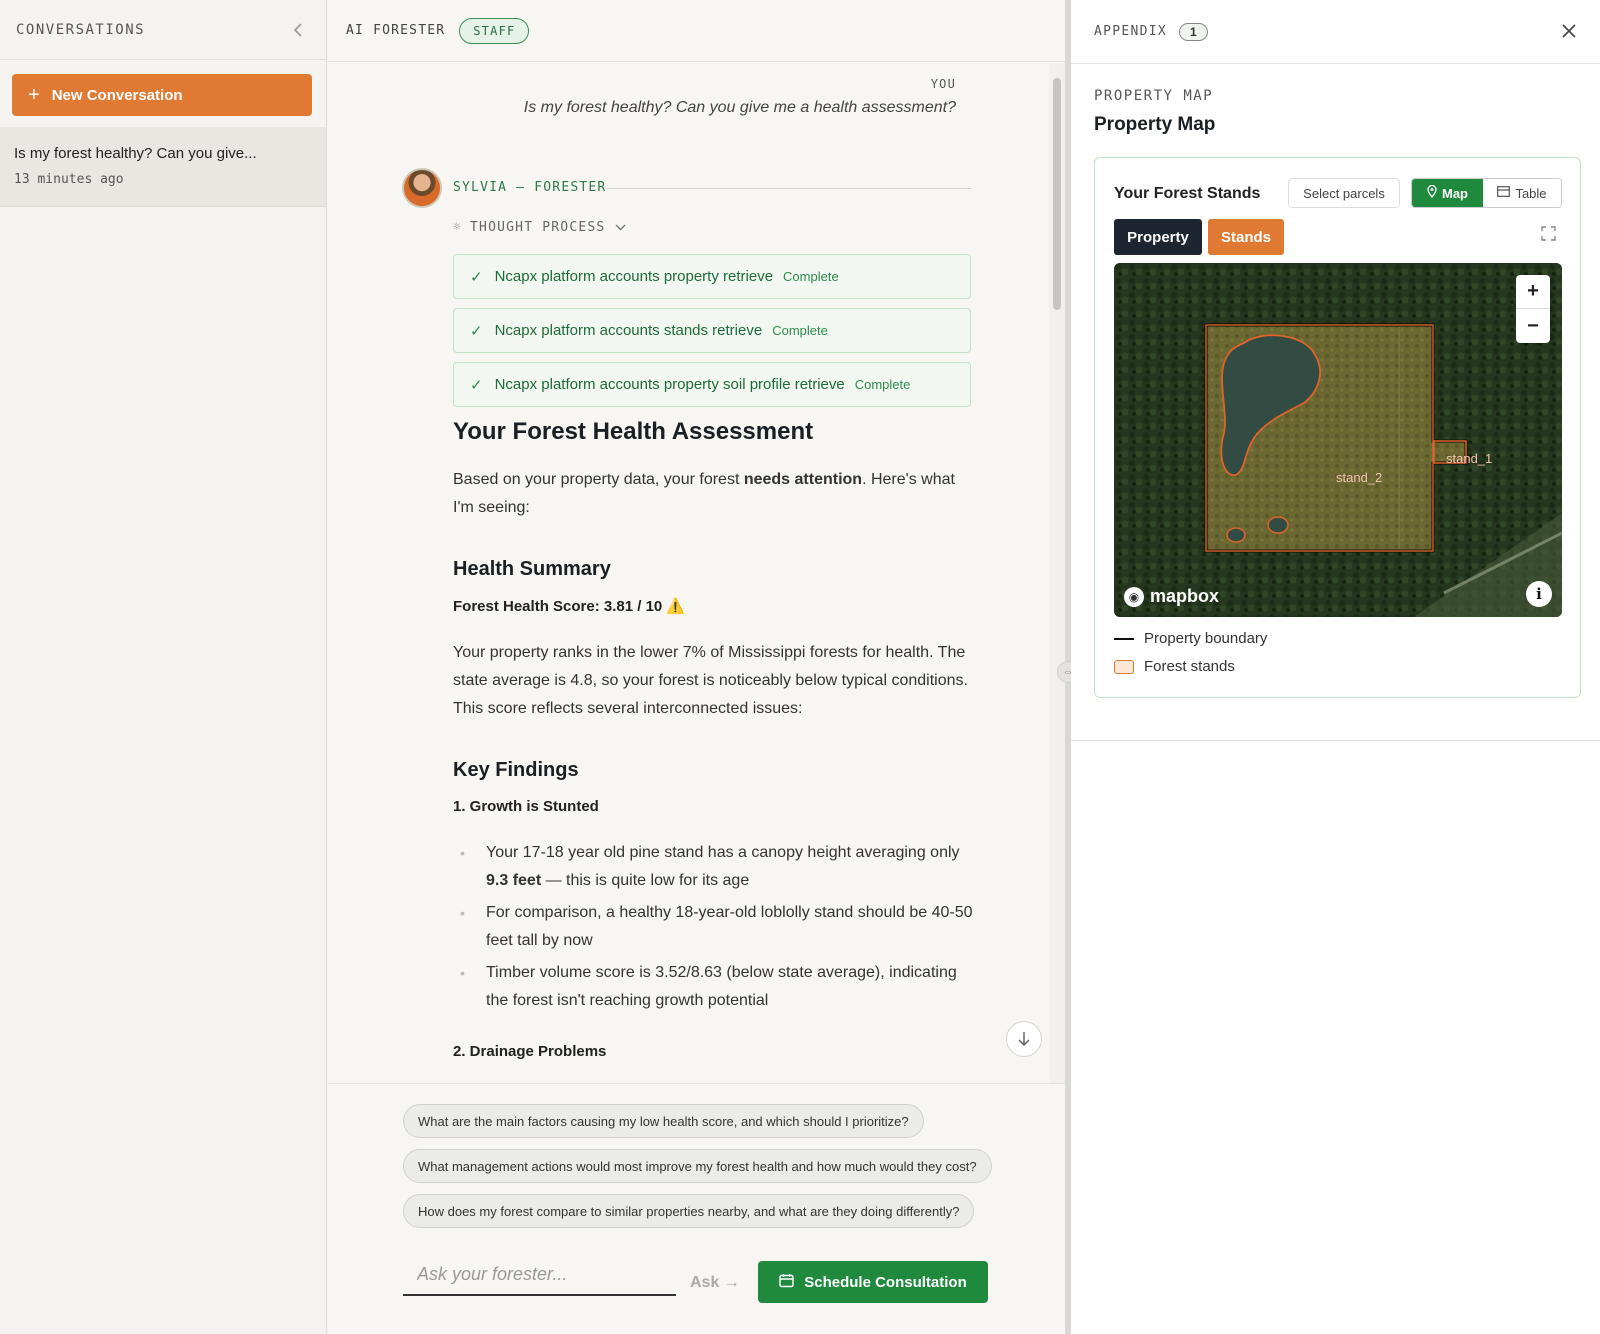 The image size is (1600, 1334). Describe the element at coordinates (786, 1282) in the screenshot. I see `calendar-icon` at that location.